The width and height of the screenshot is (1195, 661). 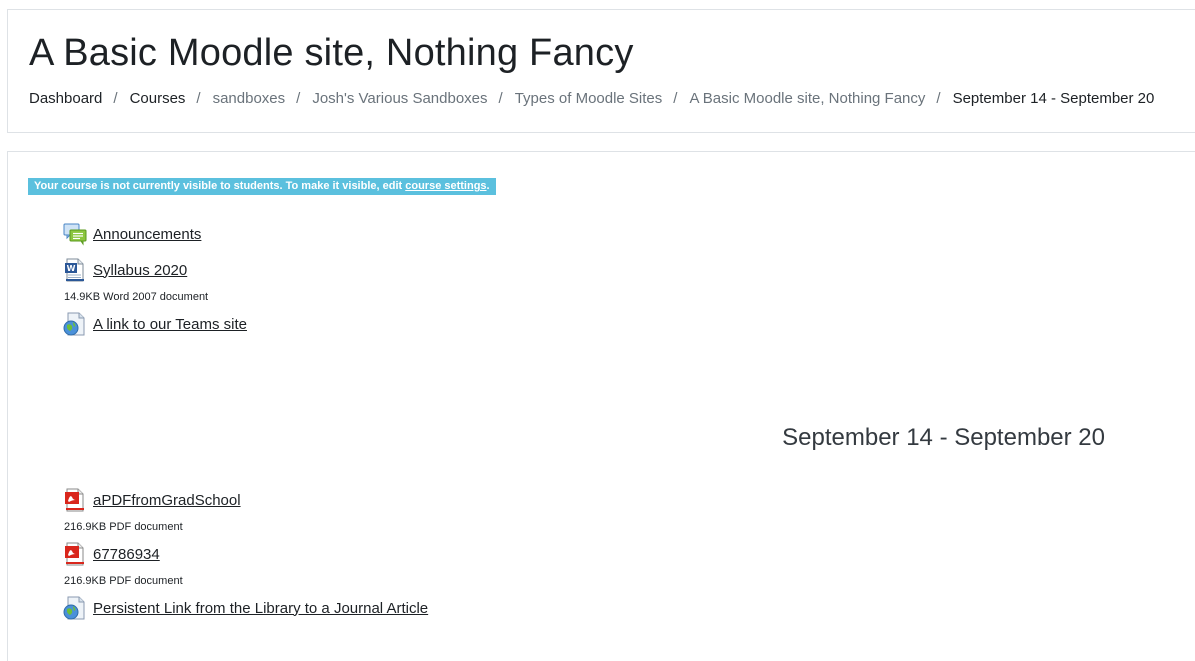 I want to click on activity-pdf-67786934: 67786934, so click(x=111, y=554).